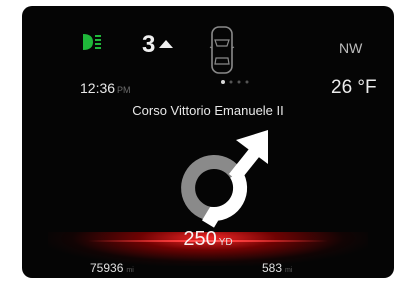  Describe the element at coordinates (354, 87) in the screenshot. I see `outside-temperature: 26 °F` at that location.